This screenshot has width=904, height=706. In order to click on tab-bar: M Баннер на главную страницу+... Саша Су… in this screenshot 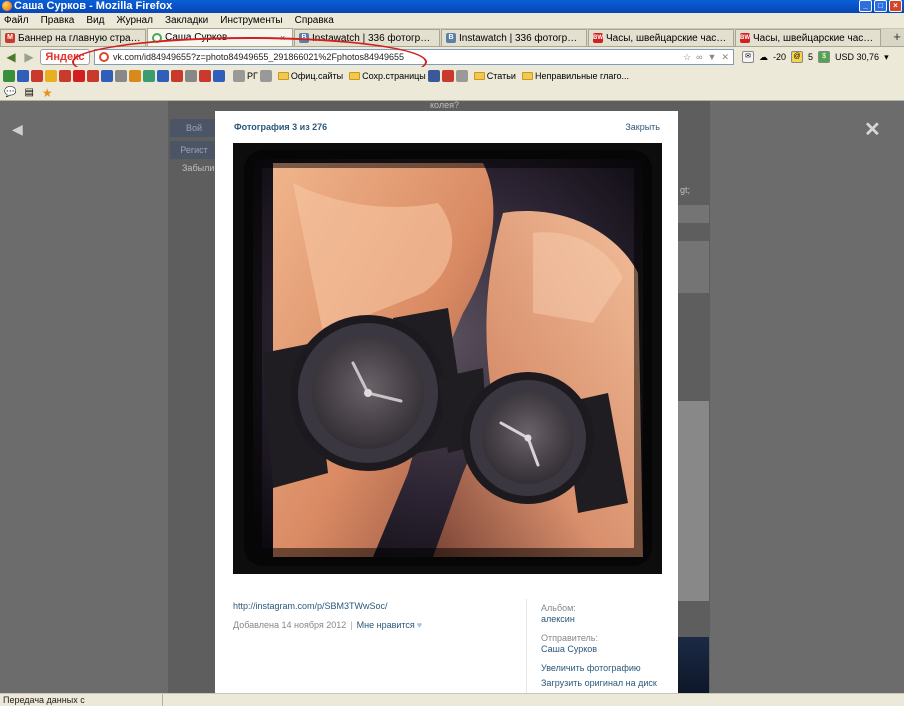, I will do `click(452, 37)`.